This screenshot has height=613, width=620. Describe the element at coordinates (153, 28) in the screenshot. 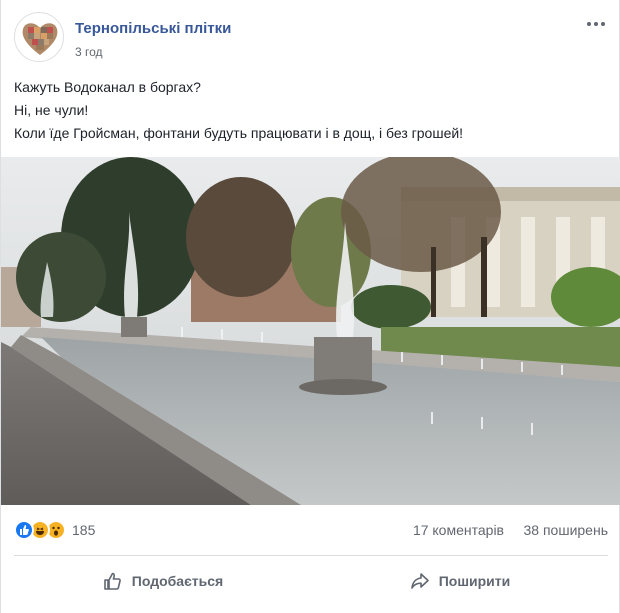

I see `page-name-link: Тернопільські плітки` at that location.